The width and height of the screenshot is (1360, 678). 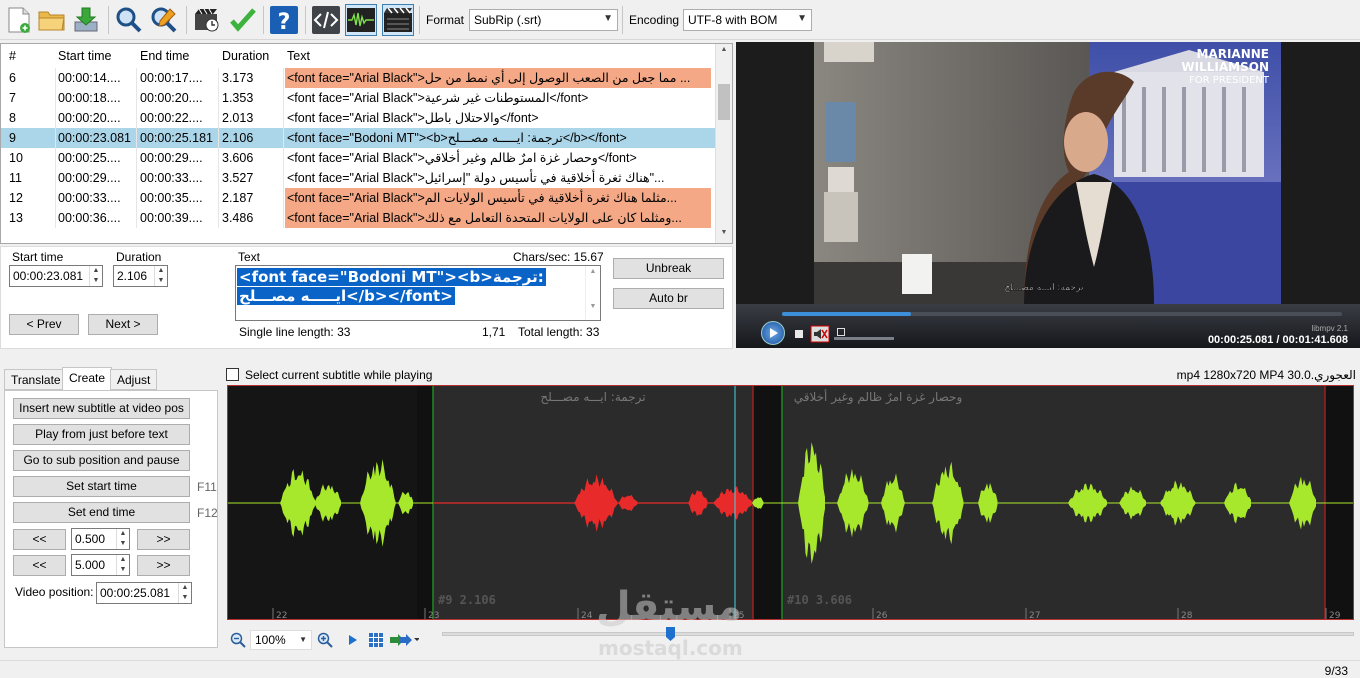 I want to click on small-step-input: 0.500 ▲ ▼, so click(x=100, y=539).